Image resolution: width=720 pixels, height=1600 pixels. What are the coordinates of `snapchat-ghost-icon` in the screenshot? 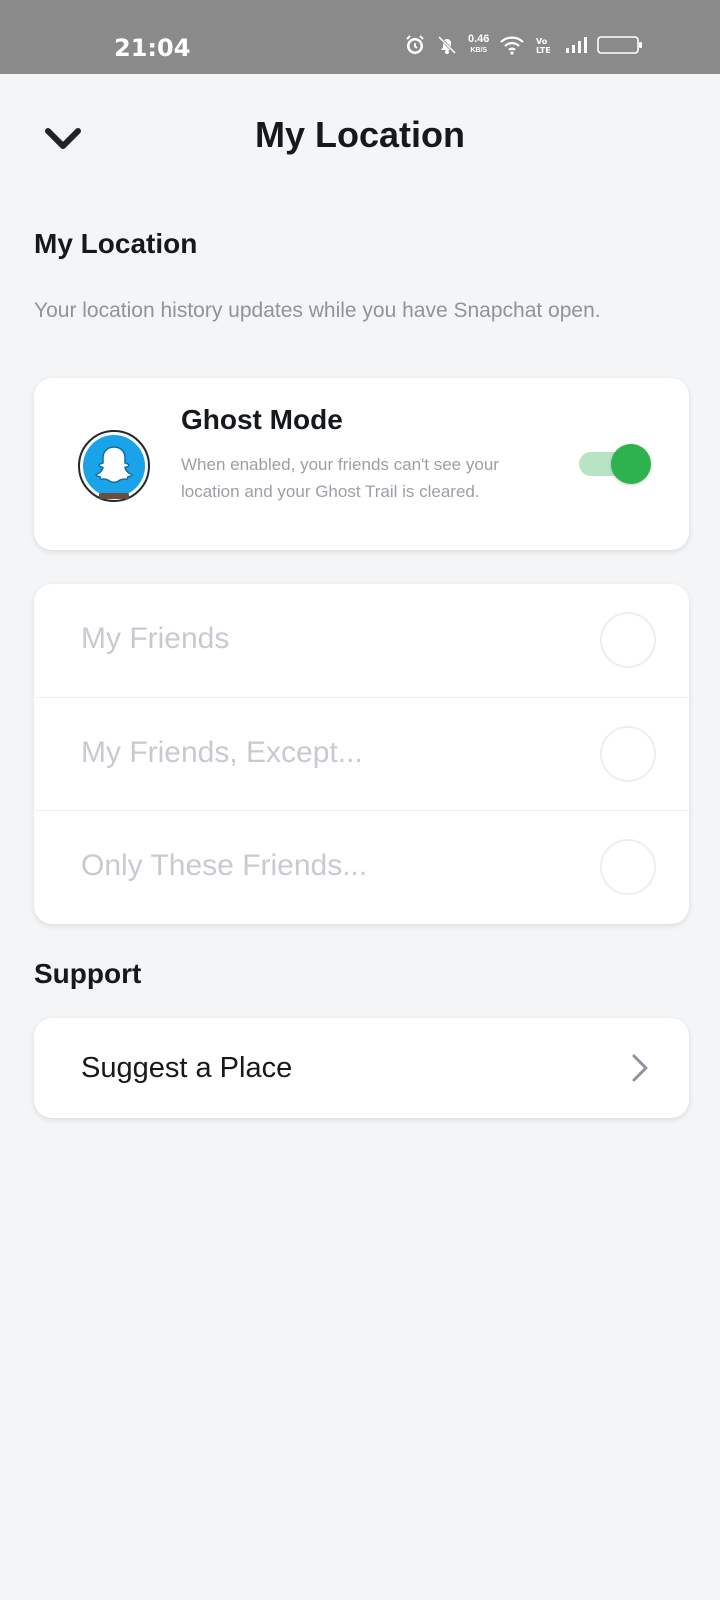 It's located at (114, 466).